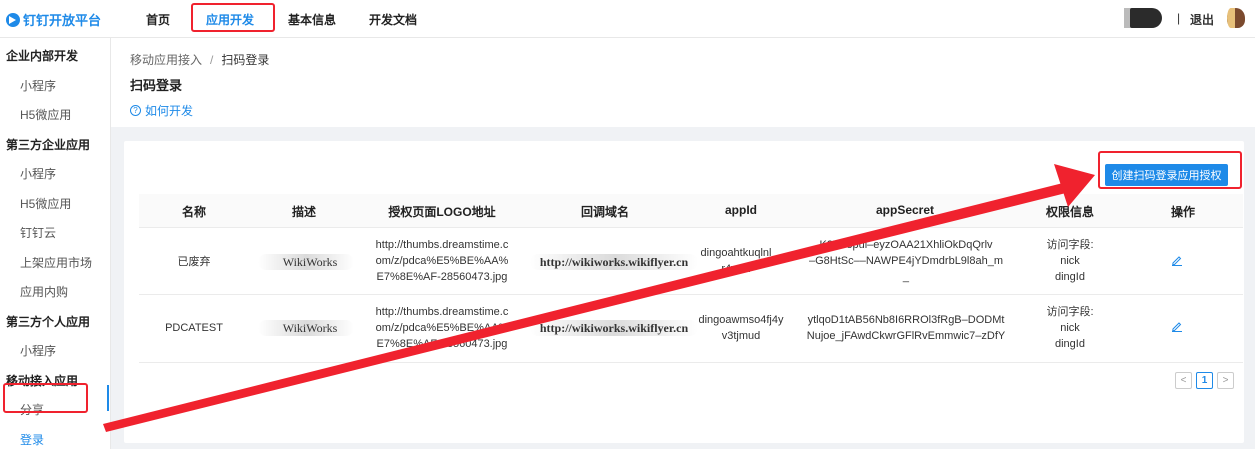 Image resolution: width=1255 pixels, height=449 pixels. I want to click on sidebar-item: 应用内购, so click(44, 291).